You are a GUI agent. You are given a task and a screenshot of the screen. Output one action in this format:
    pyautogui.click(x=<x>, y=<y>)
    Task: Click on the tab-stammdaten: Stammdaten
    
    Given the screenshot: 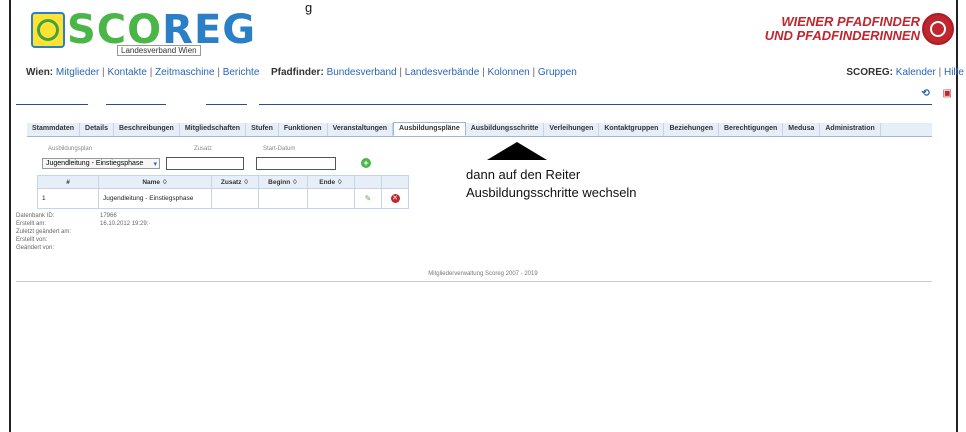 What is the action you would take?
    pyautogui.click(x=54, y=129)
    